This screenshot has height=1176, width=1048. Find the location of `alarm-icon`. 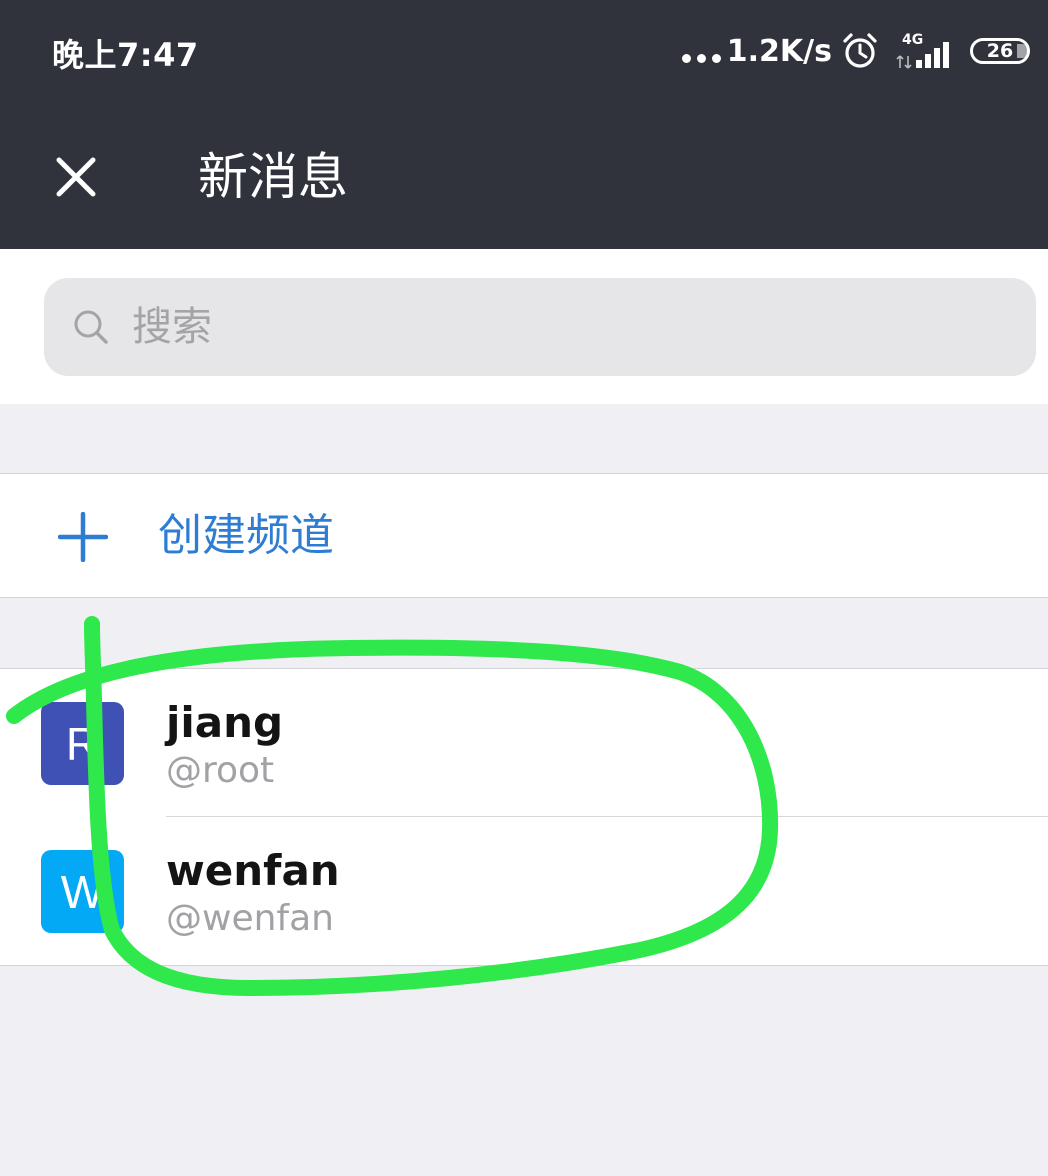

alarm-icon is located at coordinates (860, 50).